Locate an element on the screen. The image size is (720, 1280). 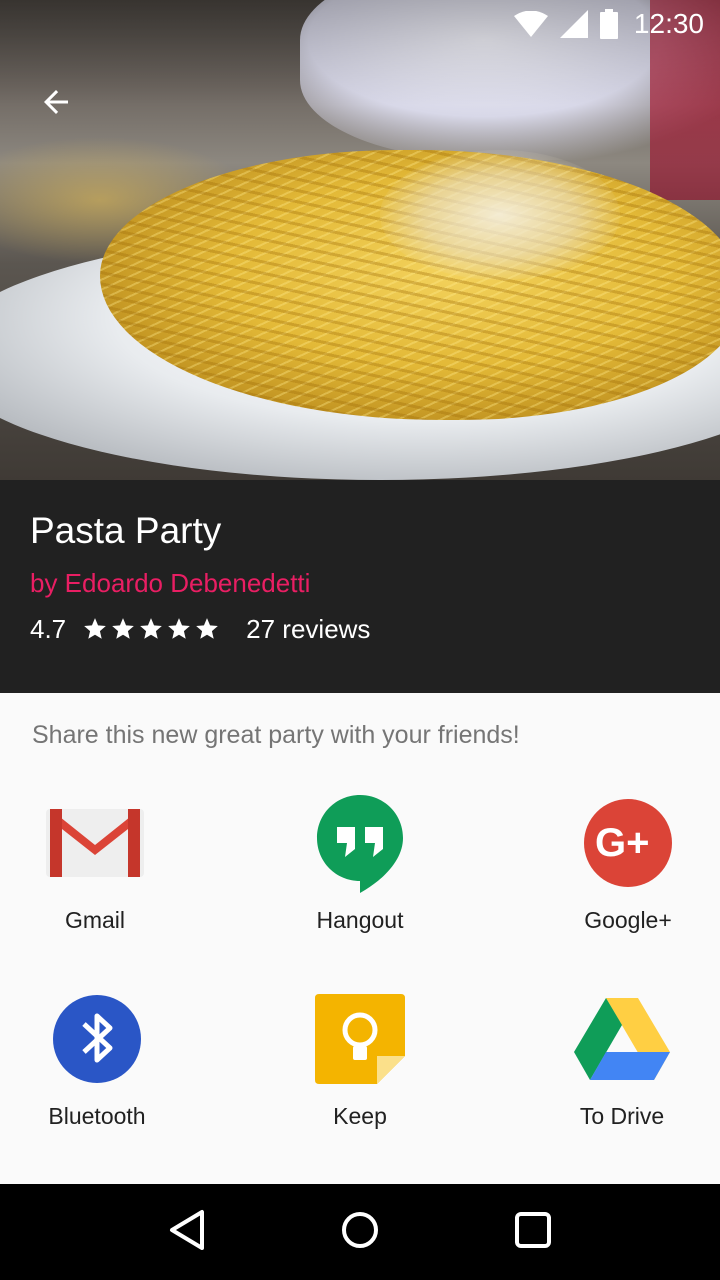
back-button is located at coordinates (56, 104).